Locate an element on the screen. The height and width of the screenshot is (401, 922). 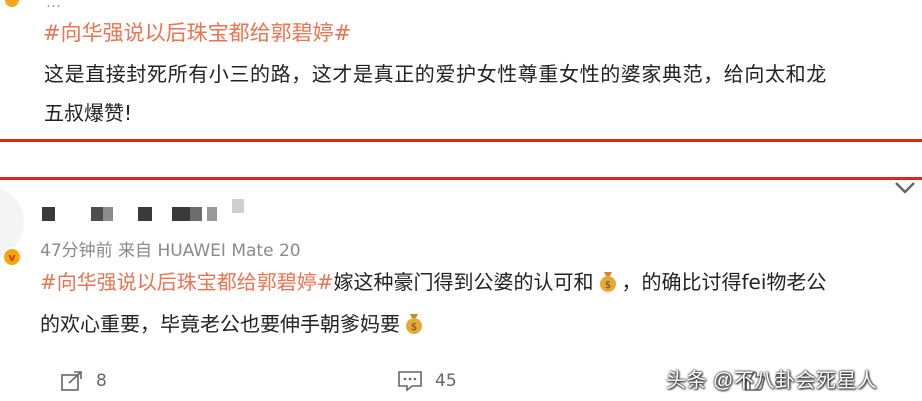
watermark-text: 头条 @不八卦会死星人 is located at coordinates (772, 381).